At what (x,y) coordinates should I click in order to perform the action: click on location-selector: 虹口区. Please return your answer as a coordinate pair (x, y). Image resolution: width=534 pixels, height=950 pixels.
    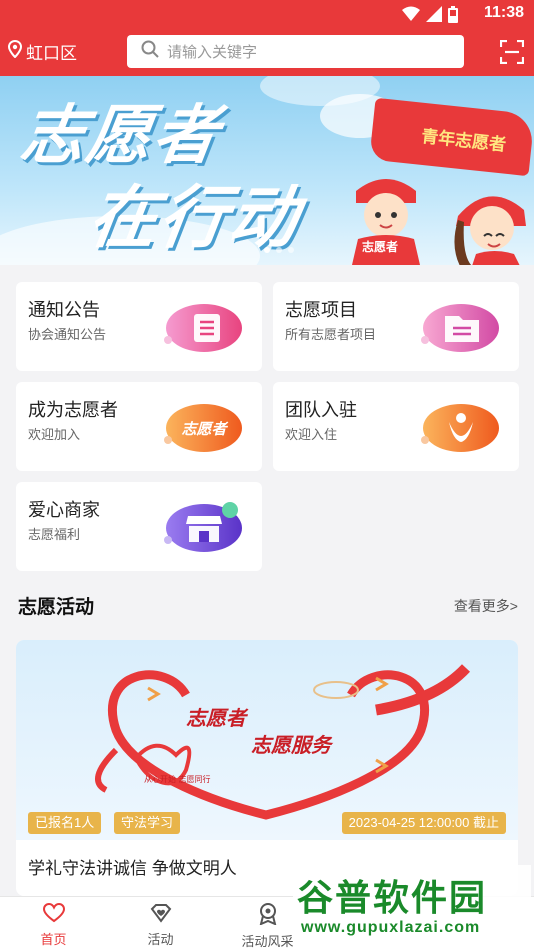
    Looking at the image, I should click on (42, 51).